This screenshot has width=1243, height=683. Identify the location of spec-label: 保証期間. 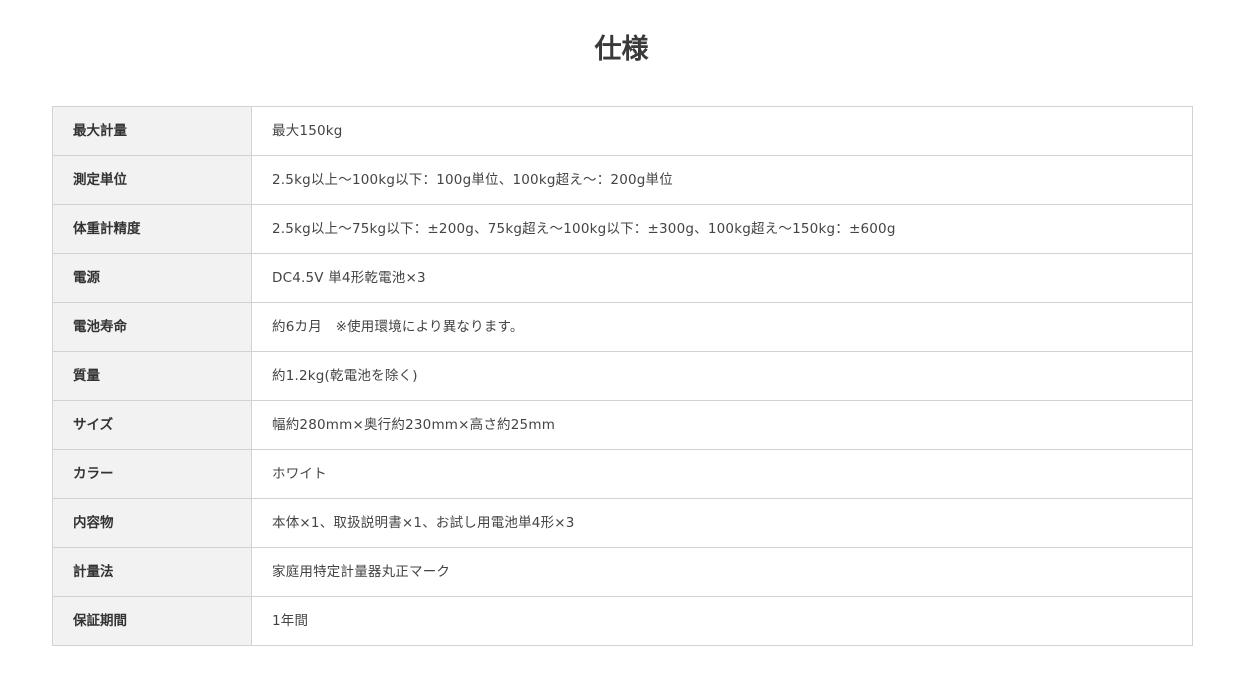
(152, 621).